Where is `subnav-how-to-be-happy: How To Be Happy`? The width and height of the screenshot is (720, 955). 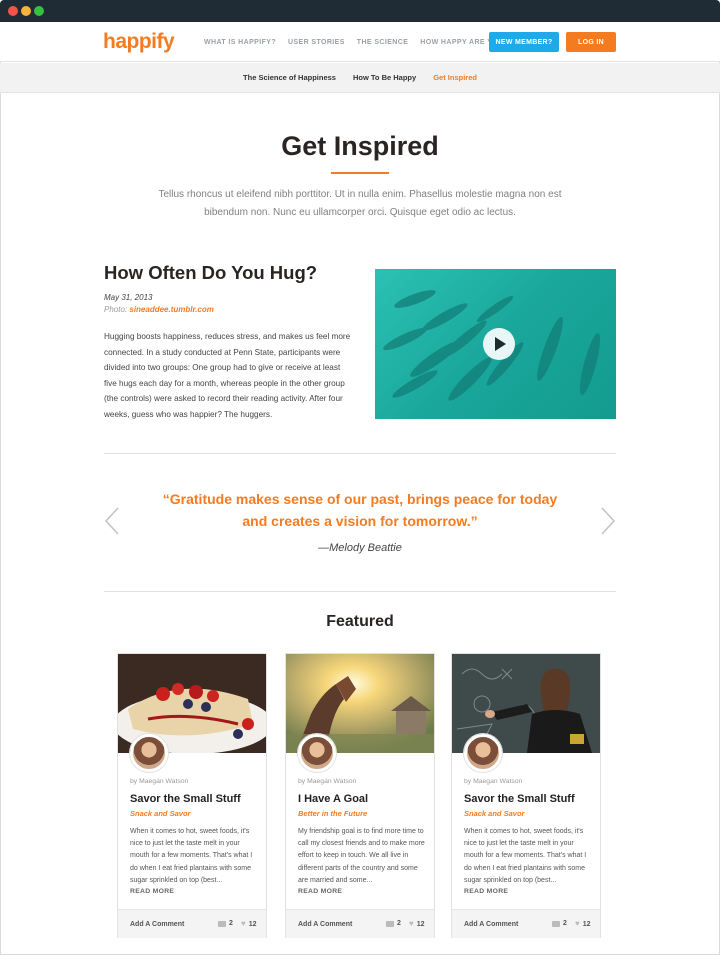 subnav-how-to-be-happy: How To Be Happy is located at coordinates (384, 77).